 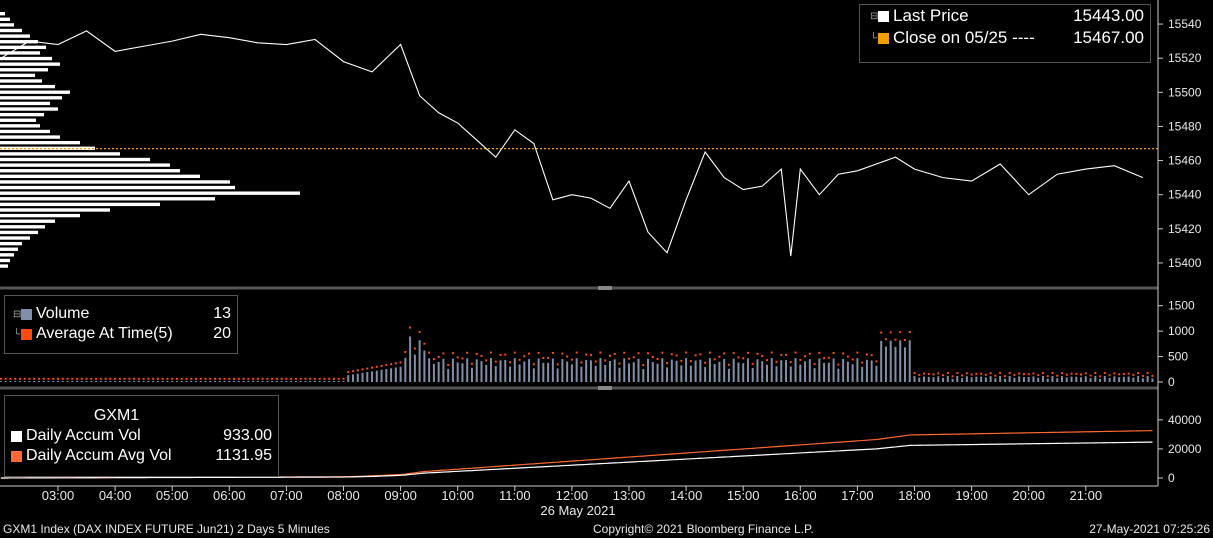 I want to click on x-tick-label: 19:00, so click(x=971, y=495).